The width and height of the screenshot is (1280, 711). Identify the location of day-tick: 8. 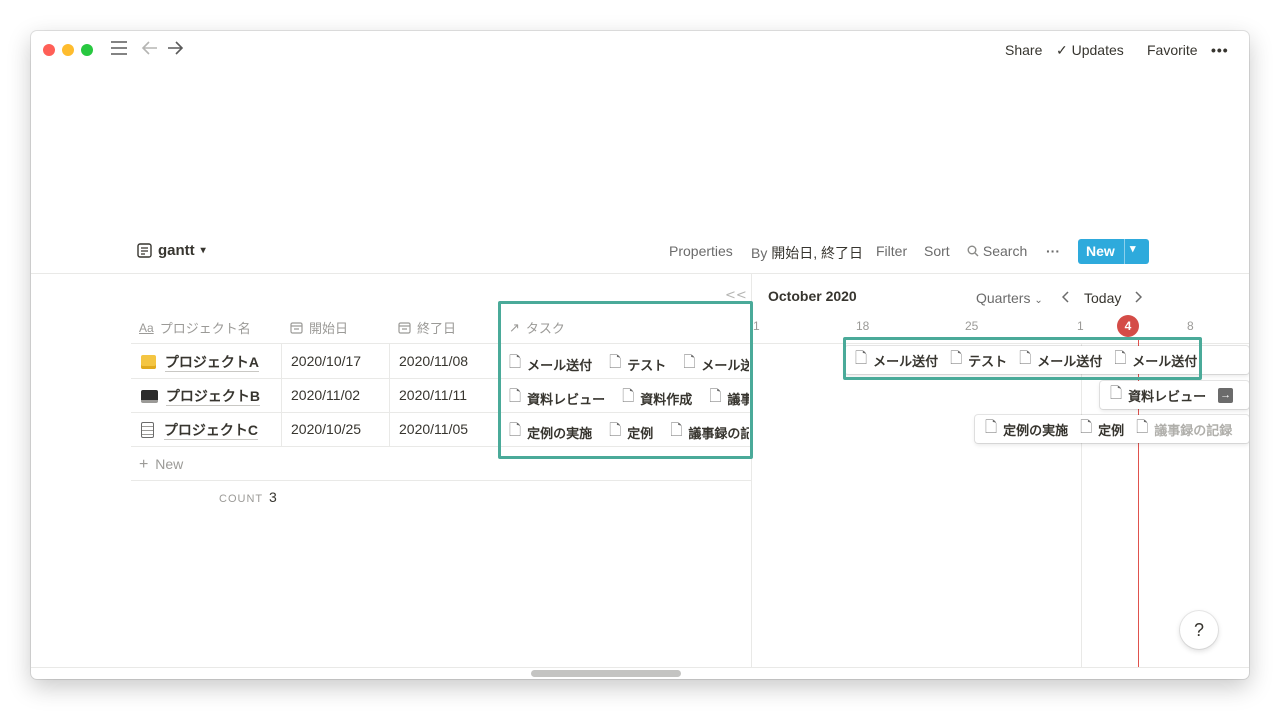
(1190, 326).